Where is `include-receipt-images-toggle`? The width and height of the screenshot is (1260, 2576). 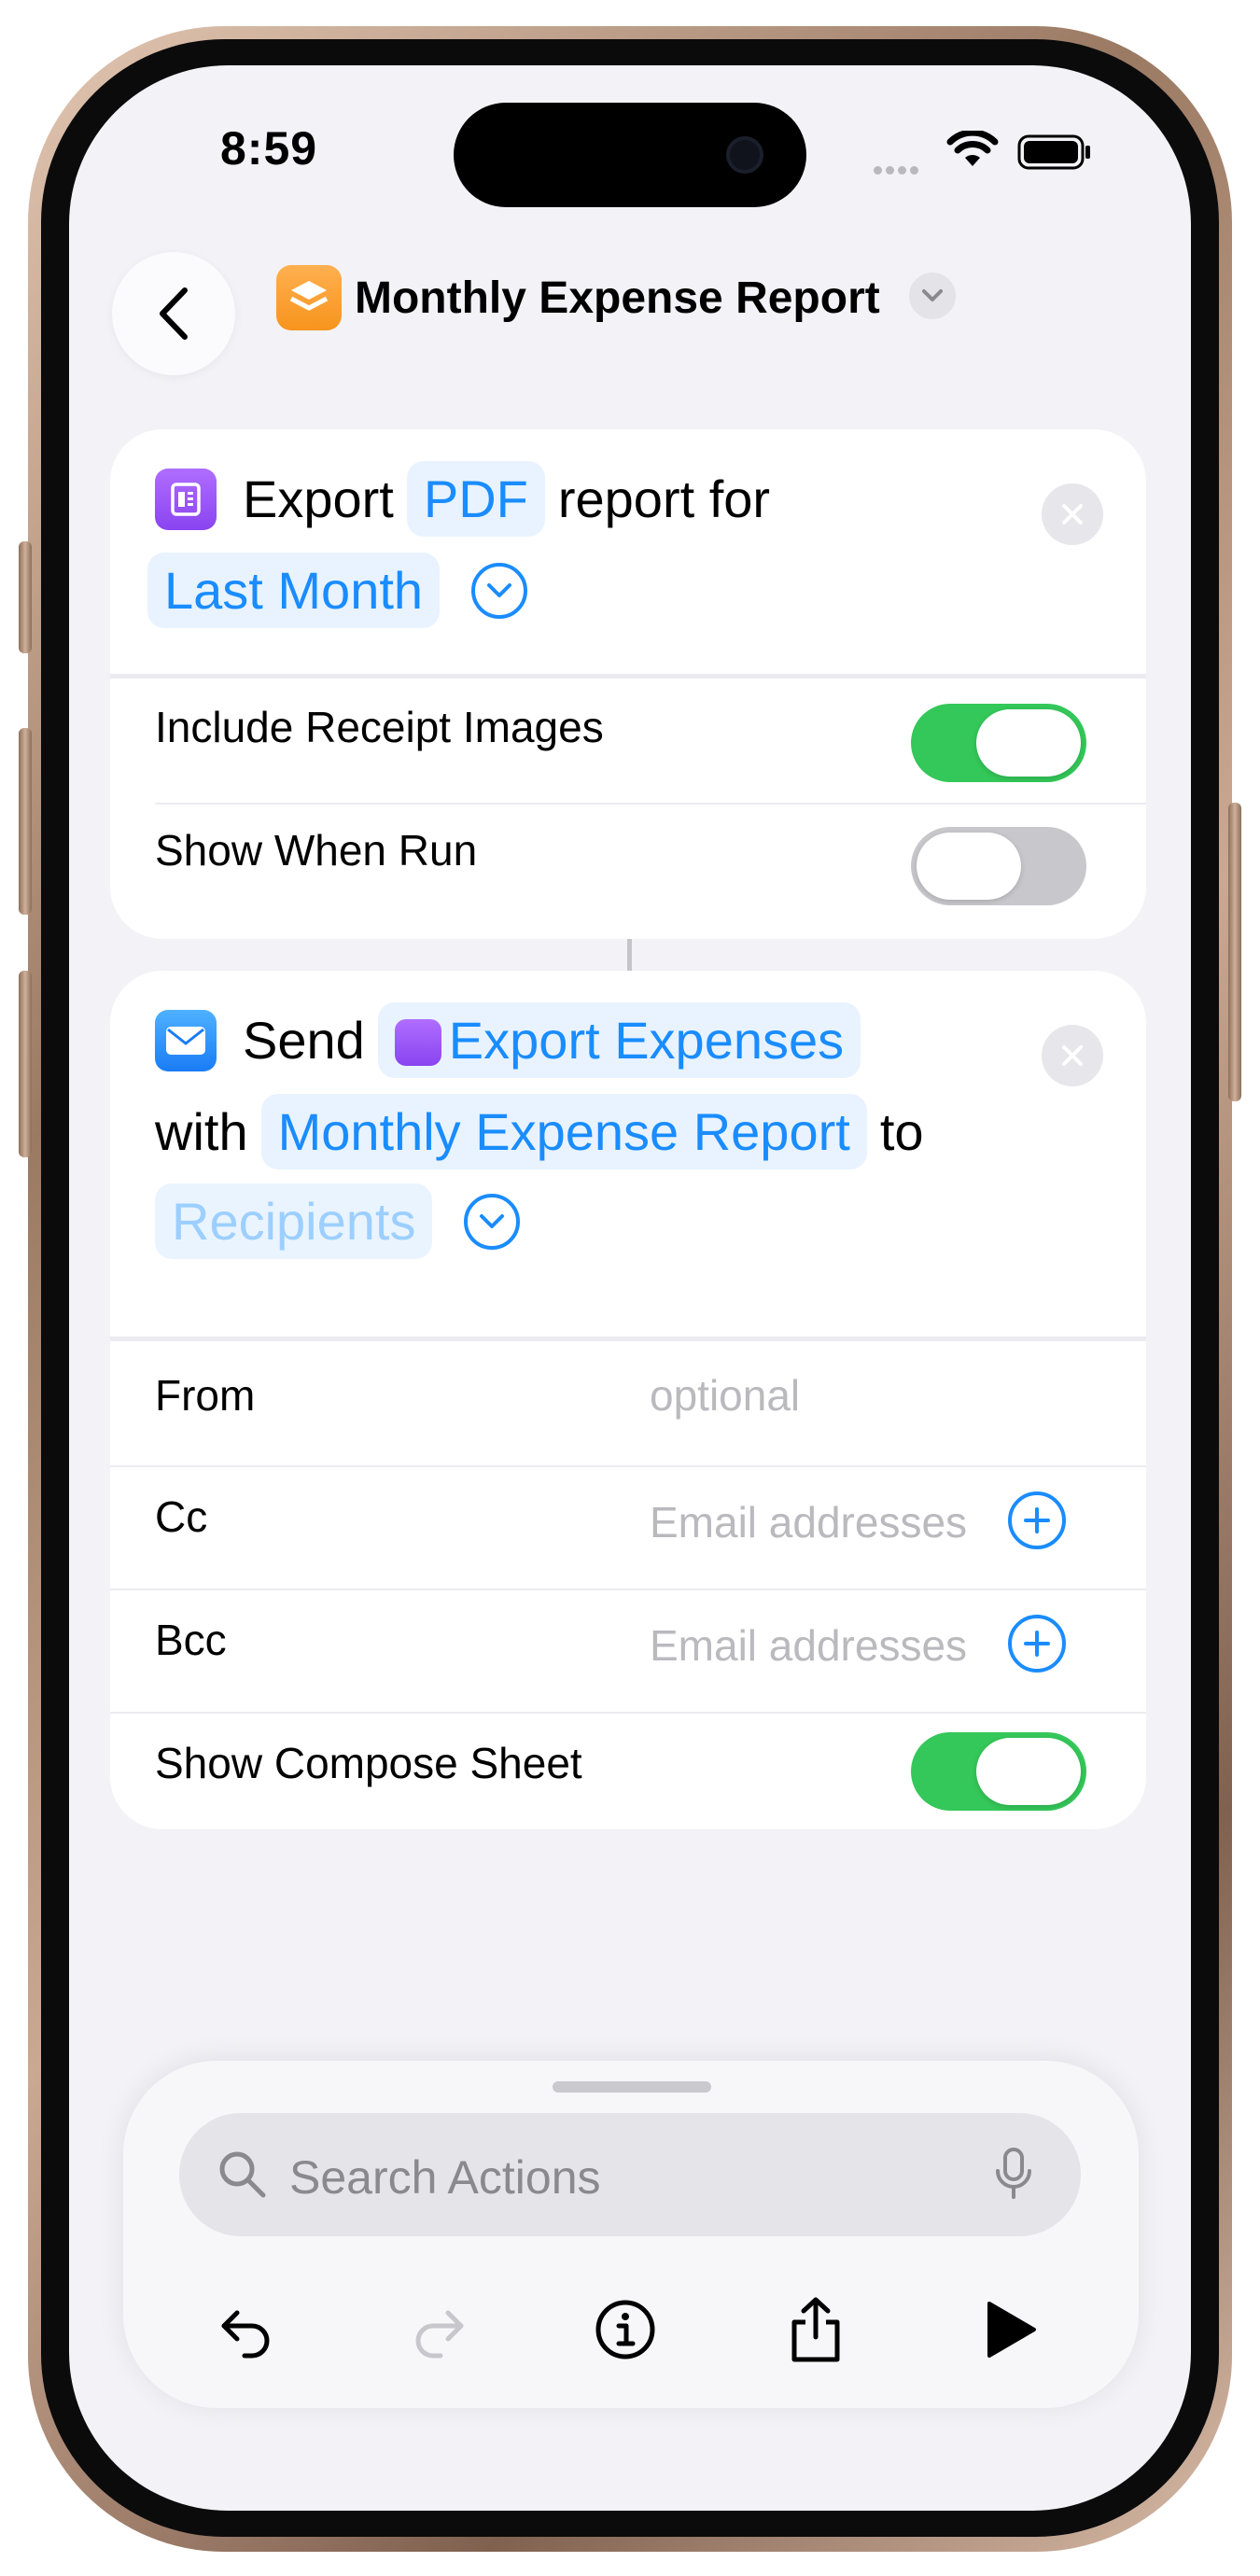 include-receipt-images-toggle is located at coordinates (998, 743).